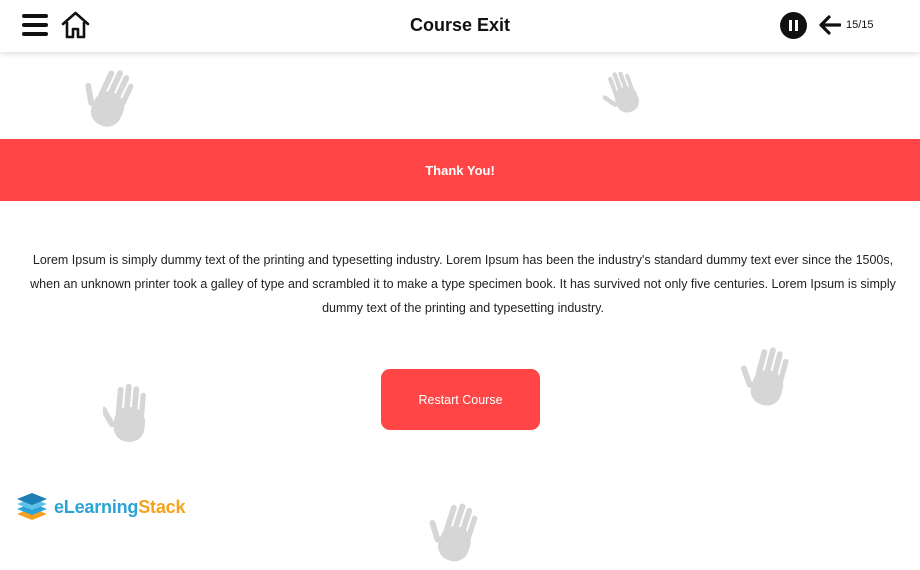 The width and height of the screenshot is (920, 570). What do you see at coordinates (460, 26) in the screenshot?
I see `top-bar: Course Exit 15/15` at bounding box center [460, 26].